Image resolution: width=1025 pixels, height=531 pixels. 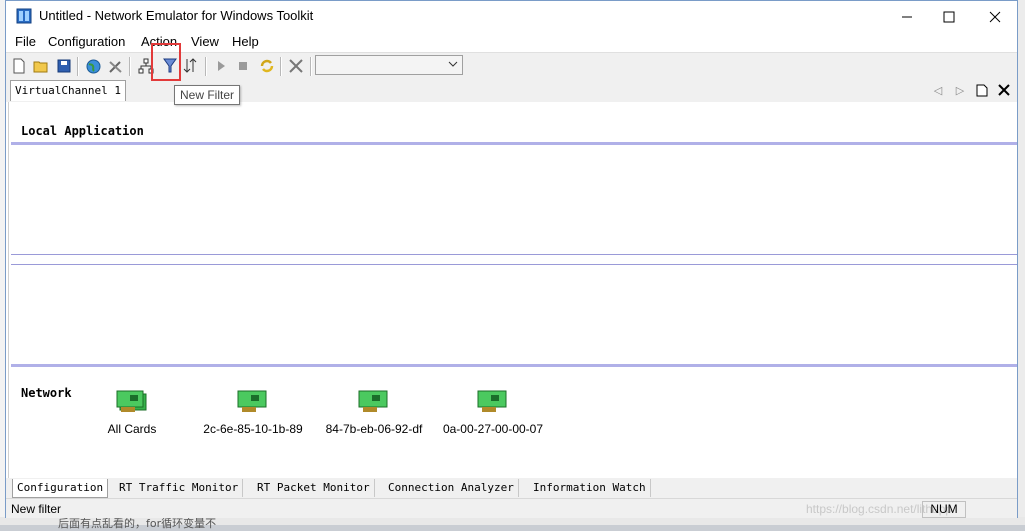 What do you see at coordinates (19, 66) in the screenshot?
I see `new-document-icon` at bounding box center [19, 66].